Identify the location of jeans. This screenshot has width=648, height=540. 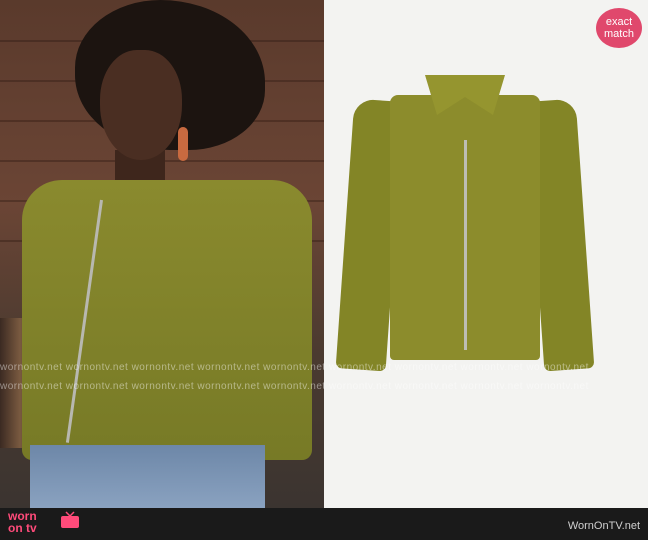
(147, 476).